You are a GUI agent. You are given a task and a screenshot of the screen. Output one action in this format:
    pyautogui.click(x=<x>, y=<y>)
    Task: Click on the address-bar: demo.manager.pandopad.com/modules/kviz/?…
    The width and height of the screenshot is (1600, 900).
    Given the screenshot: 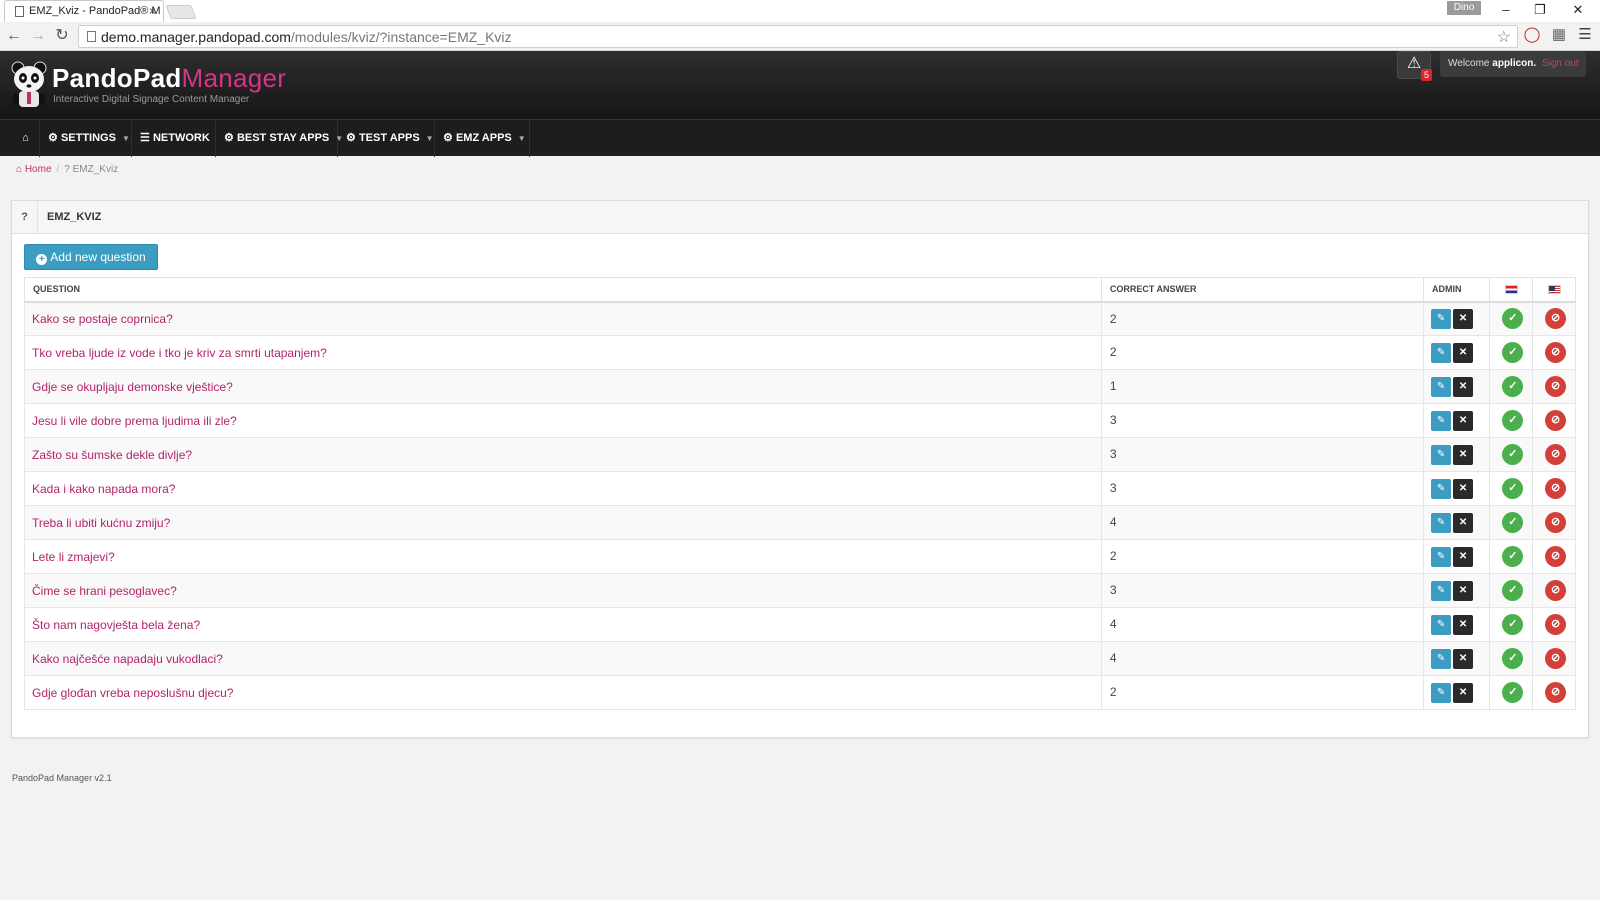 What is the action you would take?
    pyautogui.click(x=798, y=36)
    